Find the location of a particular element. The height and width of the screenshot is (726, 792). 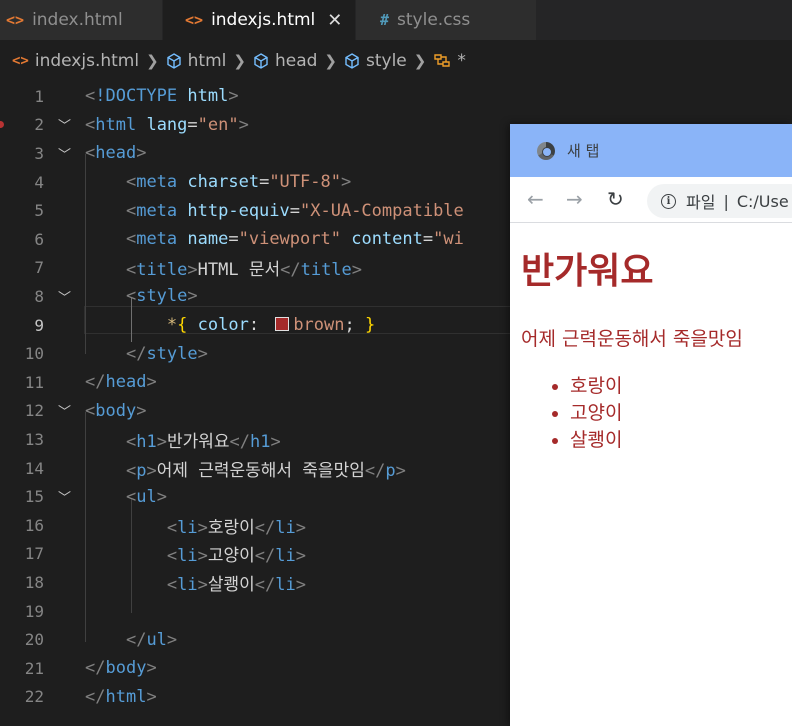

line-number: 21 is located at coordinates (34, 668).